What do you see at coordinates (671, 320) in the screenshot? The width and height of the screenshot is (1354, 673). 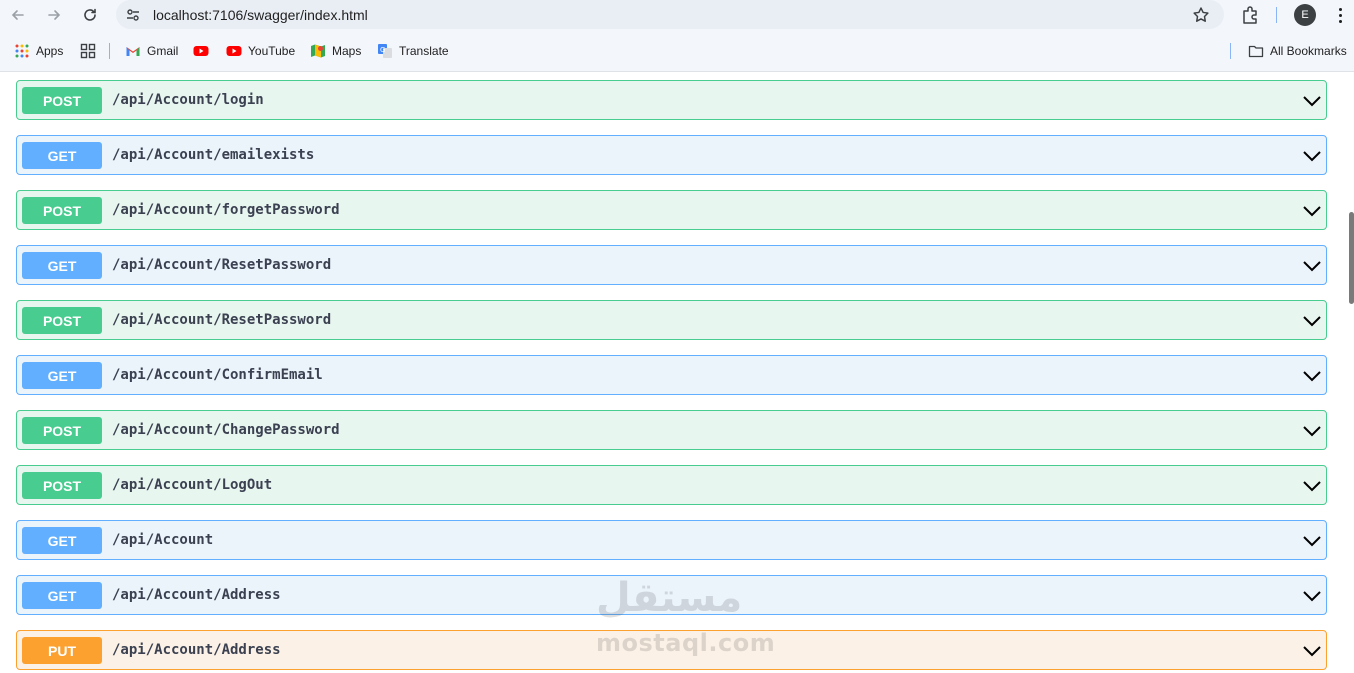 I see `operation-row: POST /api/Account/ResetPassword` at bounding box center [671, 320].